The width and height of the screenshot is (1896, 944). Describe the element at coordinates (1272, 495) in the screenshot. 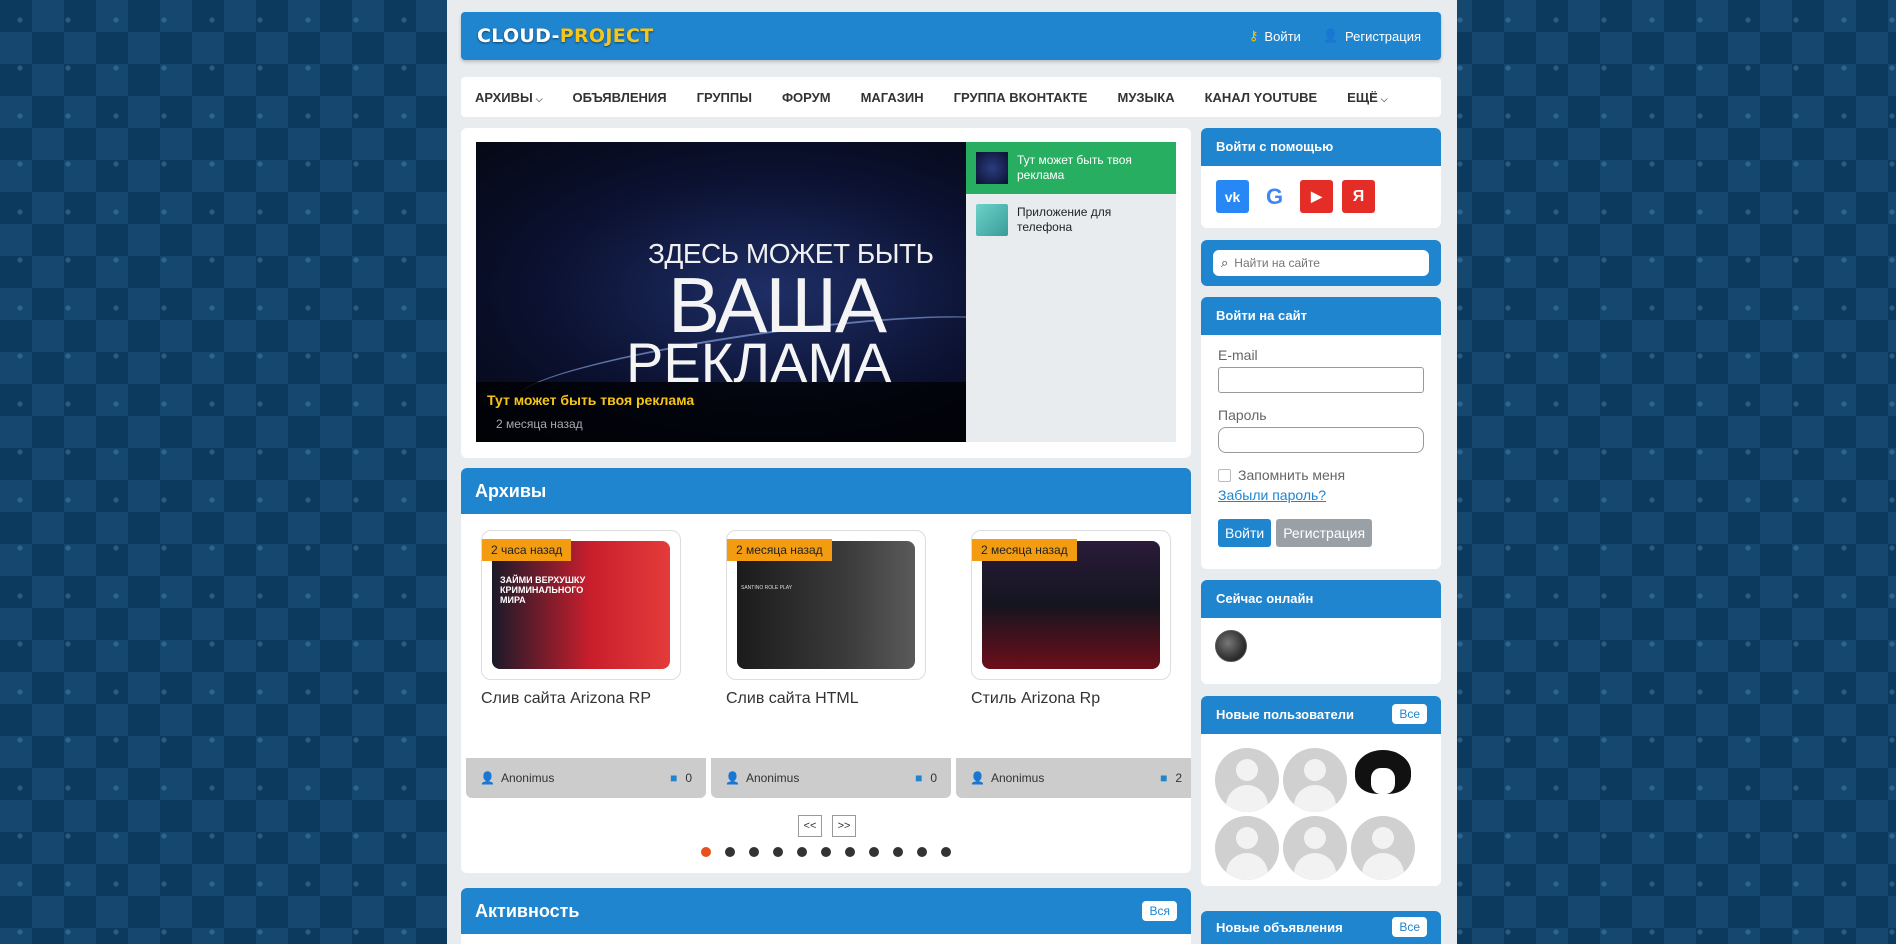

I see `forgot-password-link: Забыли пароль?` at that location.